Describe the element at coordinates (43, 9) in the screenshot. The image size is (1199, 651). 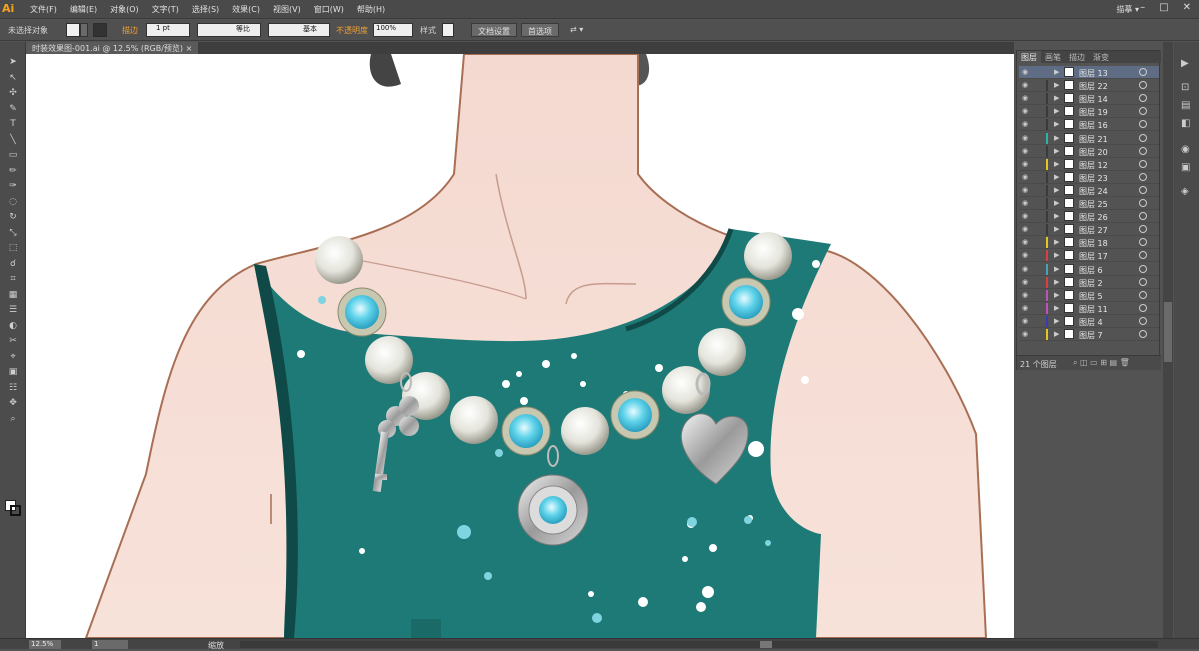
I see `menu-item: 文件(F)` at that location.